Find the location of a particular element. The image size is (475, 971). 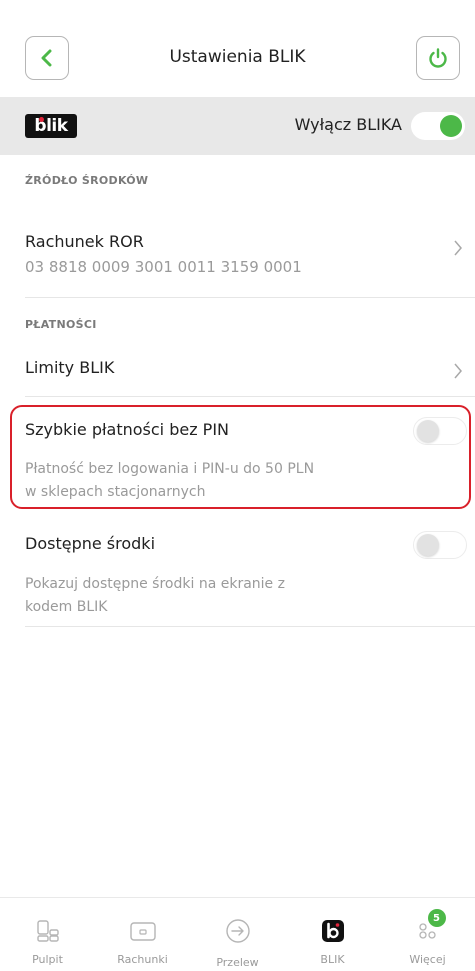

fast-payments-title: Szybkie płatności bez PIN is located at coordinates (127, 429).